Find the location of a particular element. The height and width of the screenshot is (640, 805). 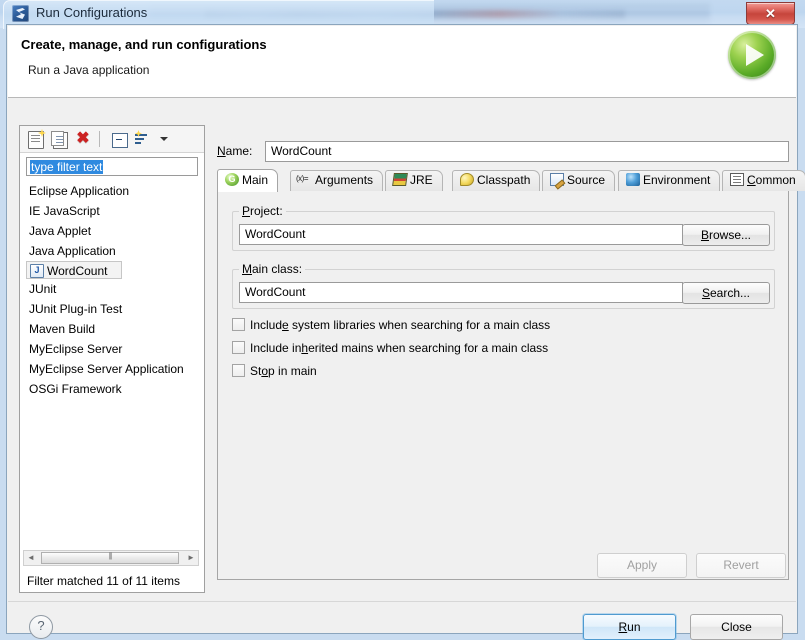

name-row: Name: WordCount is located at coordinates (503, 152).